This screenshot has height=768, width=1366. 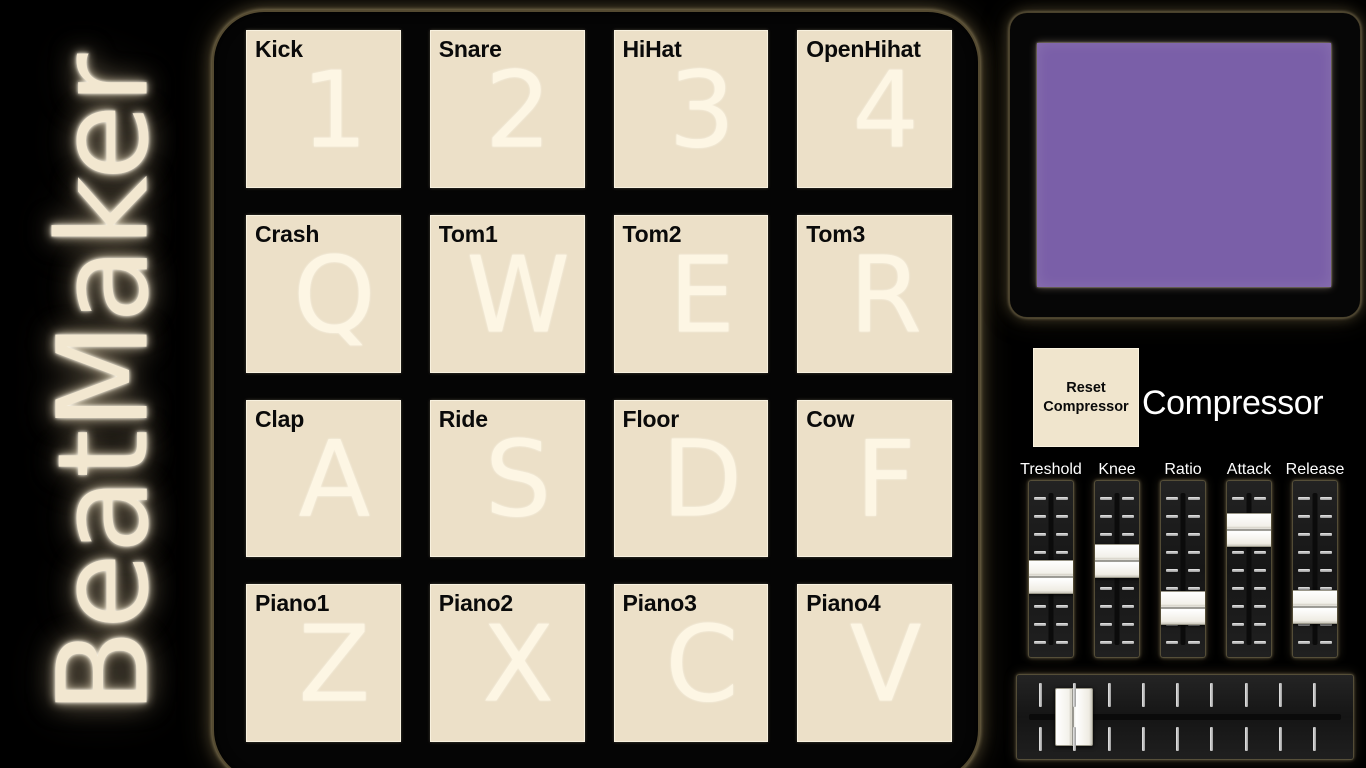 I want to click on pad-cow: Cow F, so click(x=874, y=478).